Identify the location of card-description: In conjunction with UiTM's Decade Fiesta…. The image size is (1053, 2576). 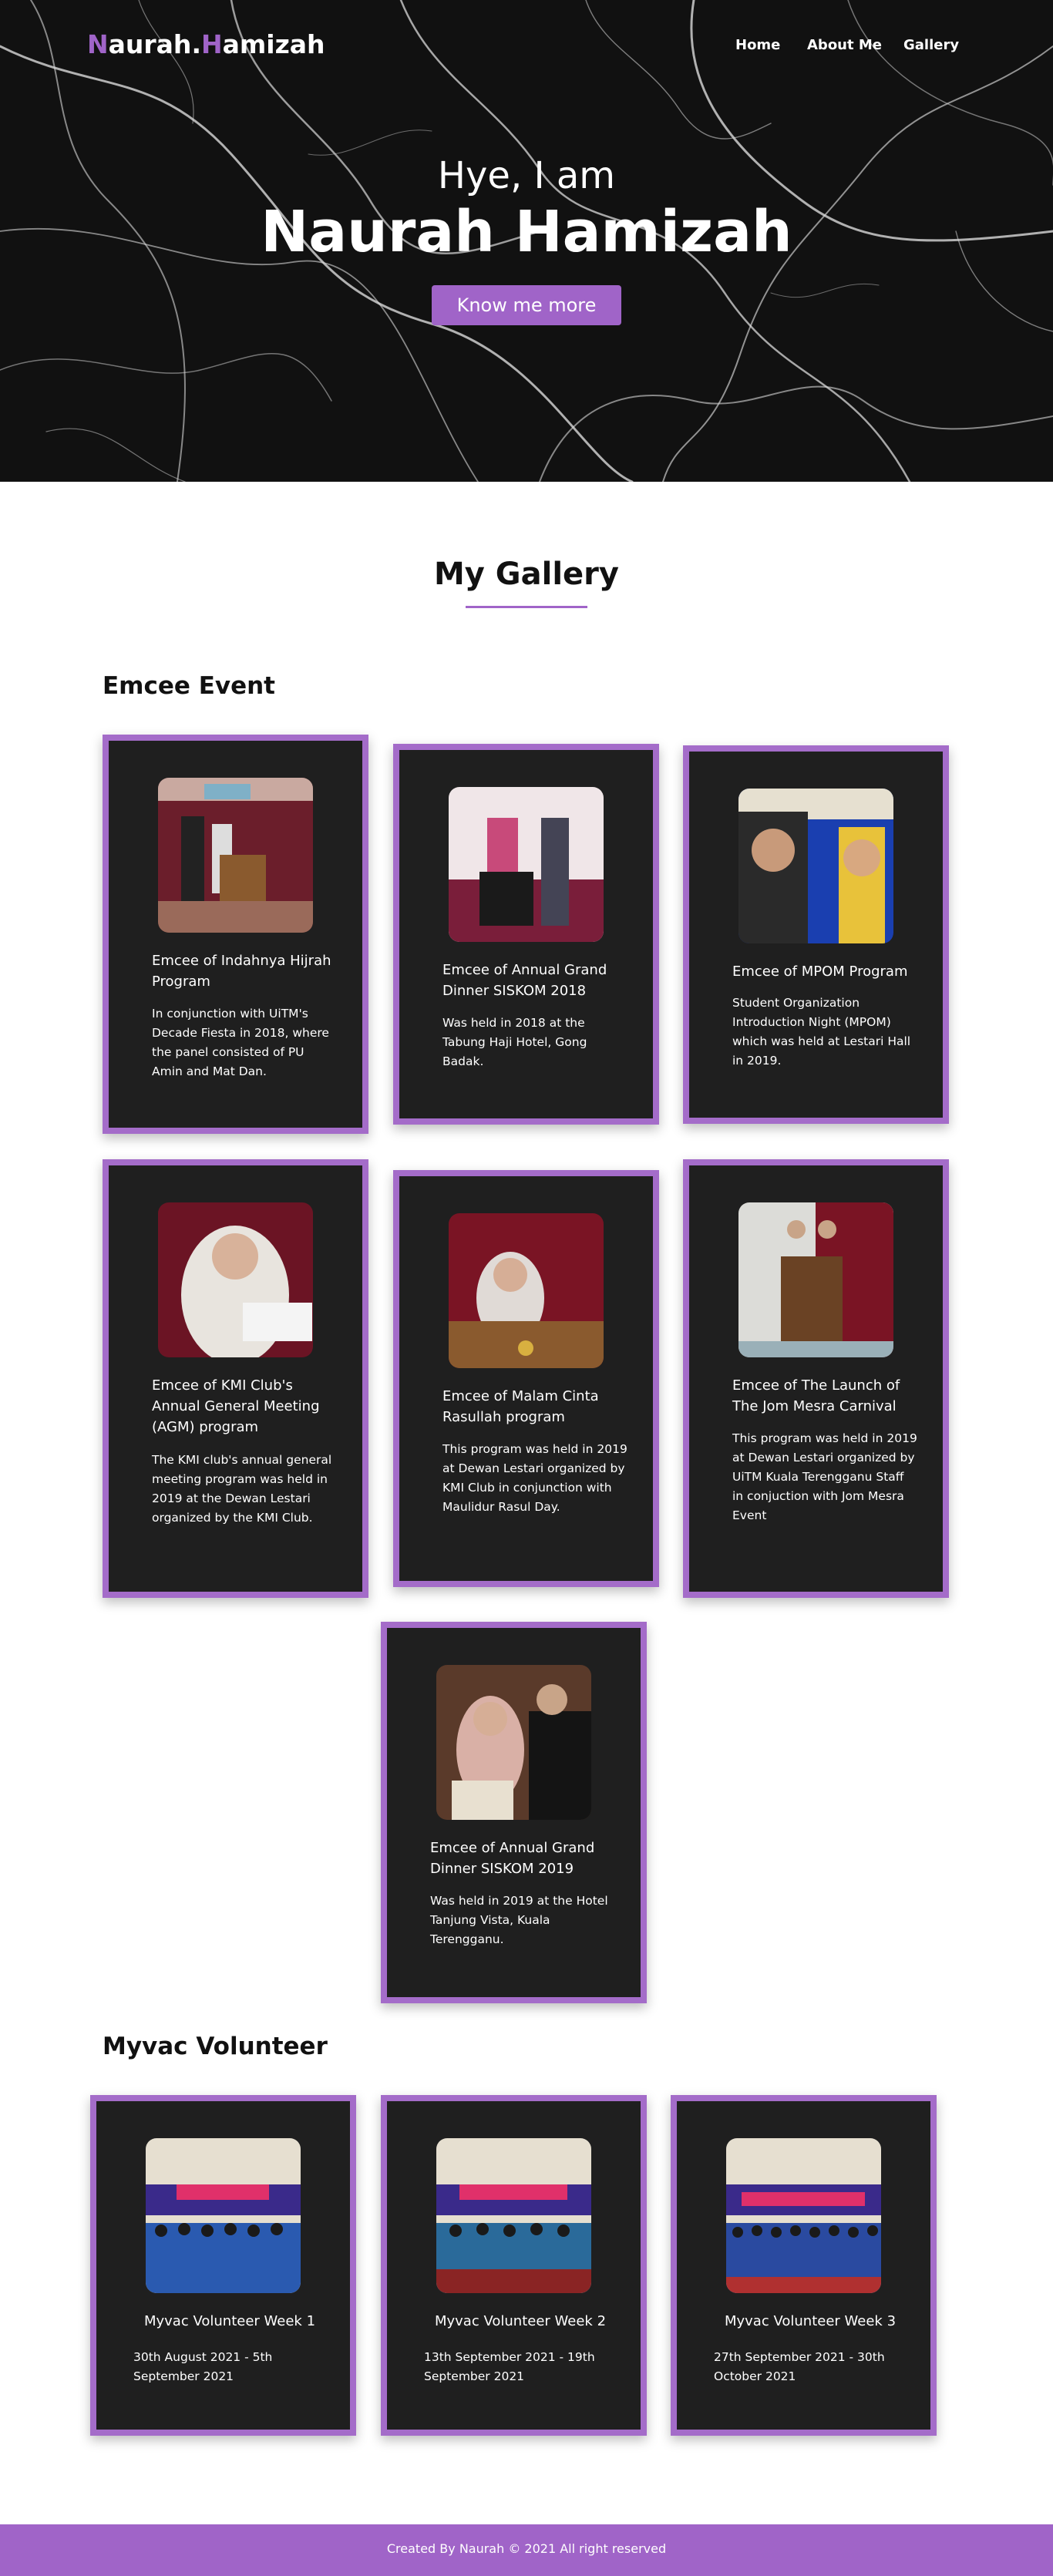
(240, 1042).